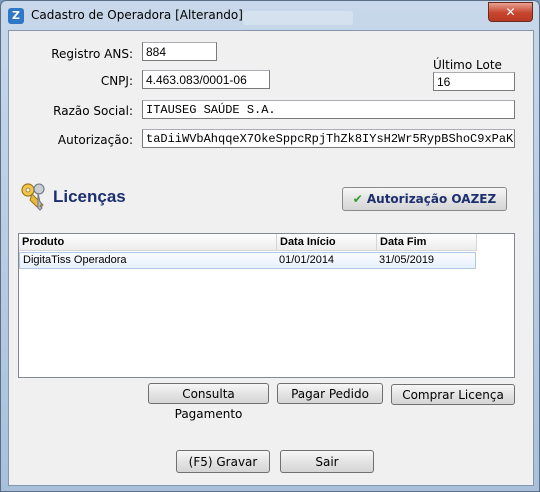 This screenshot has width=540, height=492. Describe the element at coordinates (93, 111) in the screenshot. I see `razao-social-label: Razão Social:` at that location.